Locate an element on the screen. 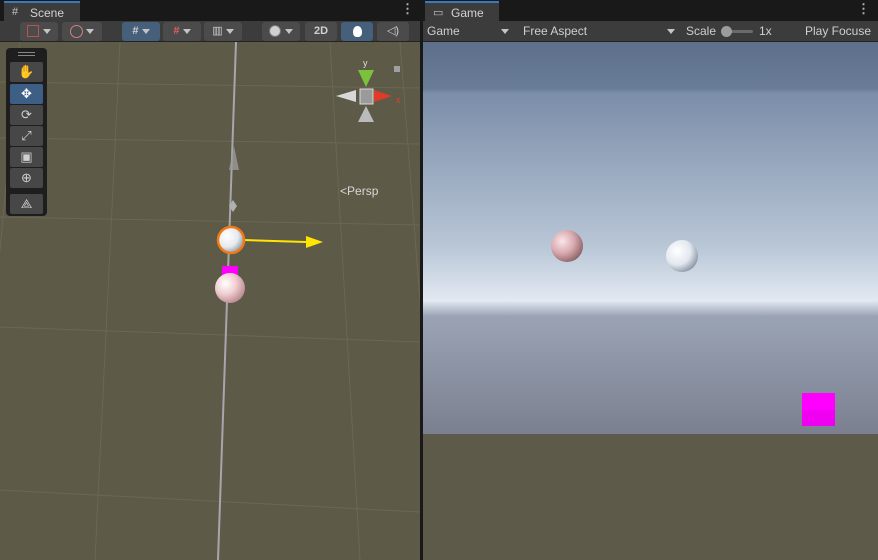 The height and width of the screenshot is (560, 878). snap-dropdown: # is located at coordinates (141, 31).